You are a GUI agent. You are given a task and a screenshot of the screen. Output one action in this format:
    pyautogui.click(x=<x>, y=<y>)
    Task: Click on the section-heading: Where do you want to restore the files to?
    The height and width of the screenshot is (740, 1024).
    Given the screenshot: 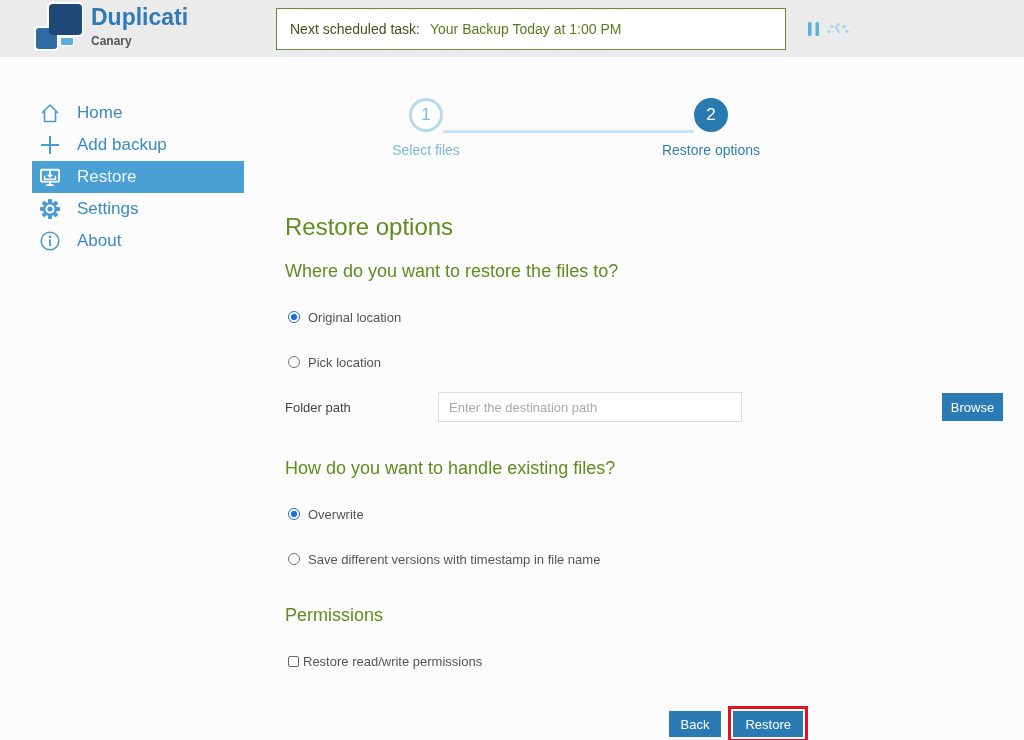 What is the action you would take?
    pyautogui.click(x=452, y=271)
    